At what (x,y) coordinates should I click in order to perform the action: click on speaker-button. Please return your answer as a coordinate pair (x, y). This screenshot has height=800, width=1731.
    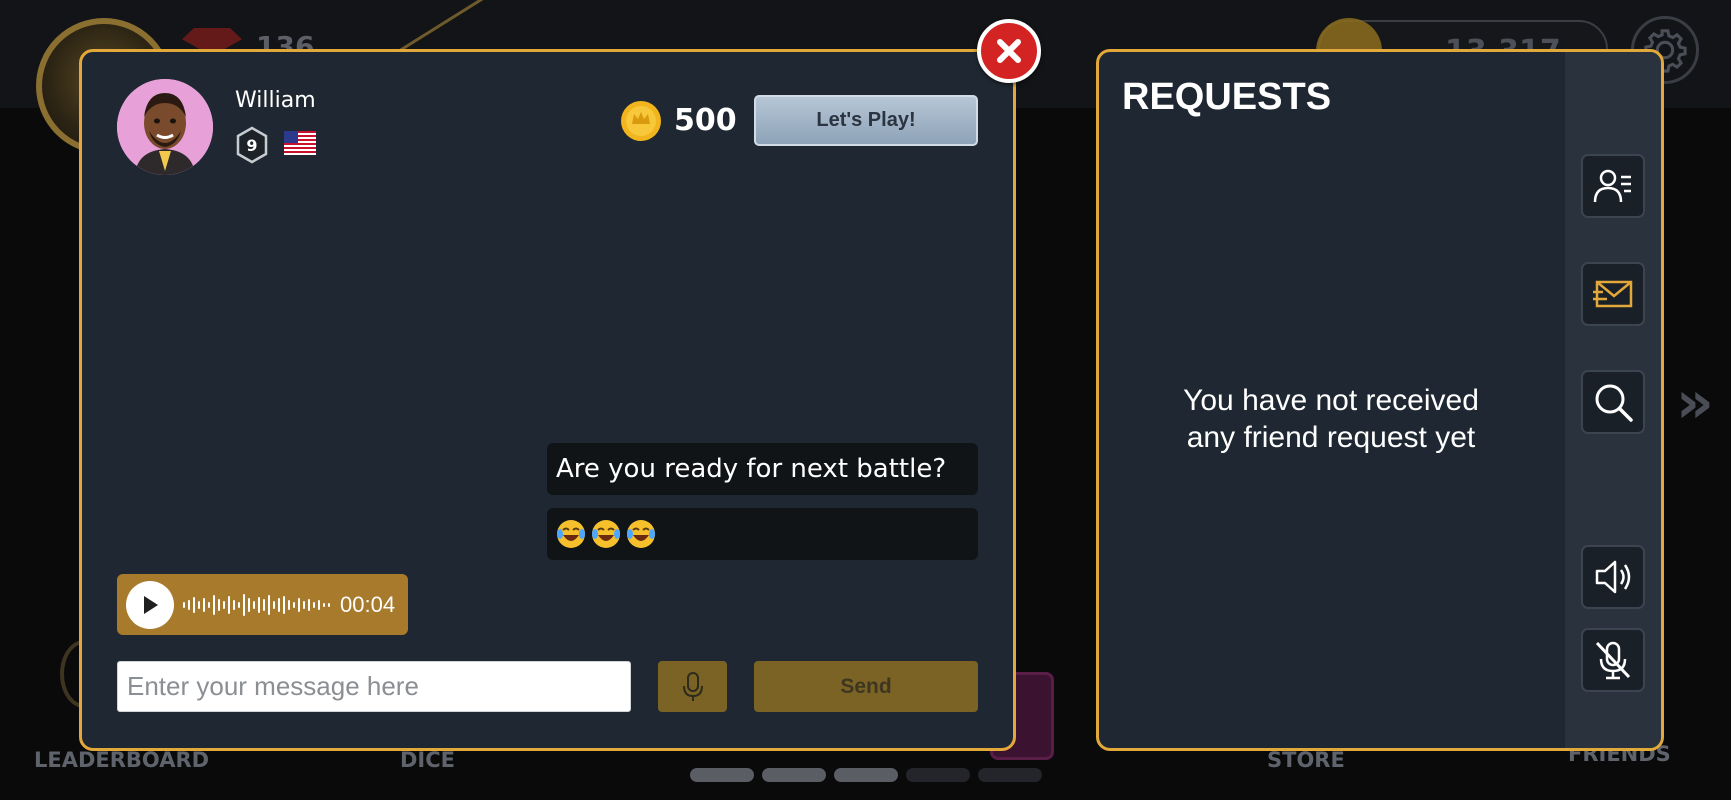
    Looking at the image, I should click on (1613, 577).